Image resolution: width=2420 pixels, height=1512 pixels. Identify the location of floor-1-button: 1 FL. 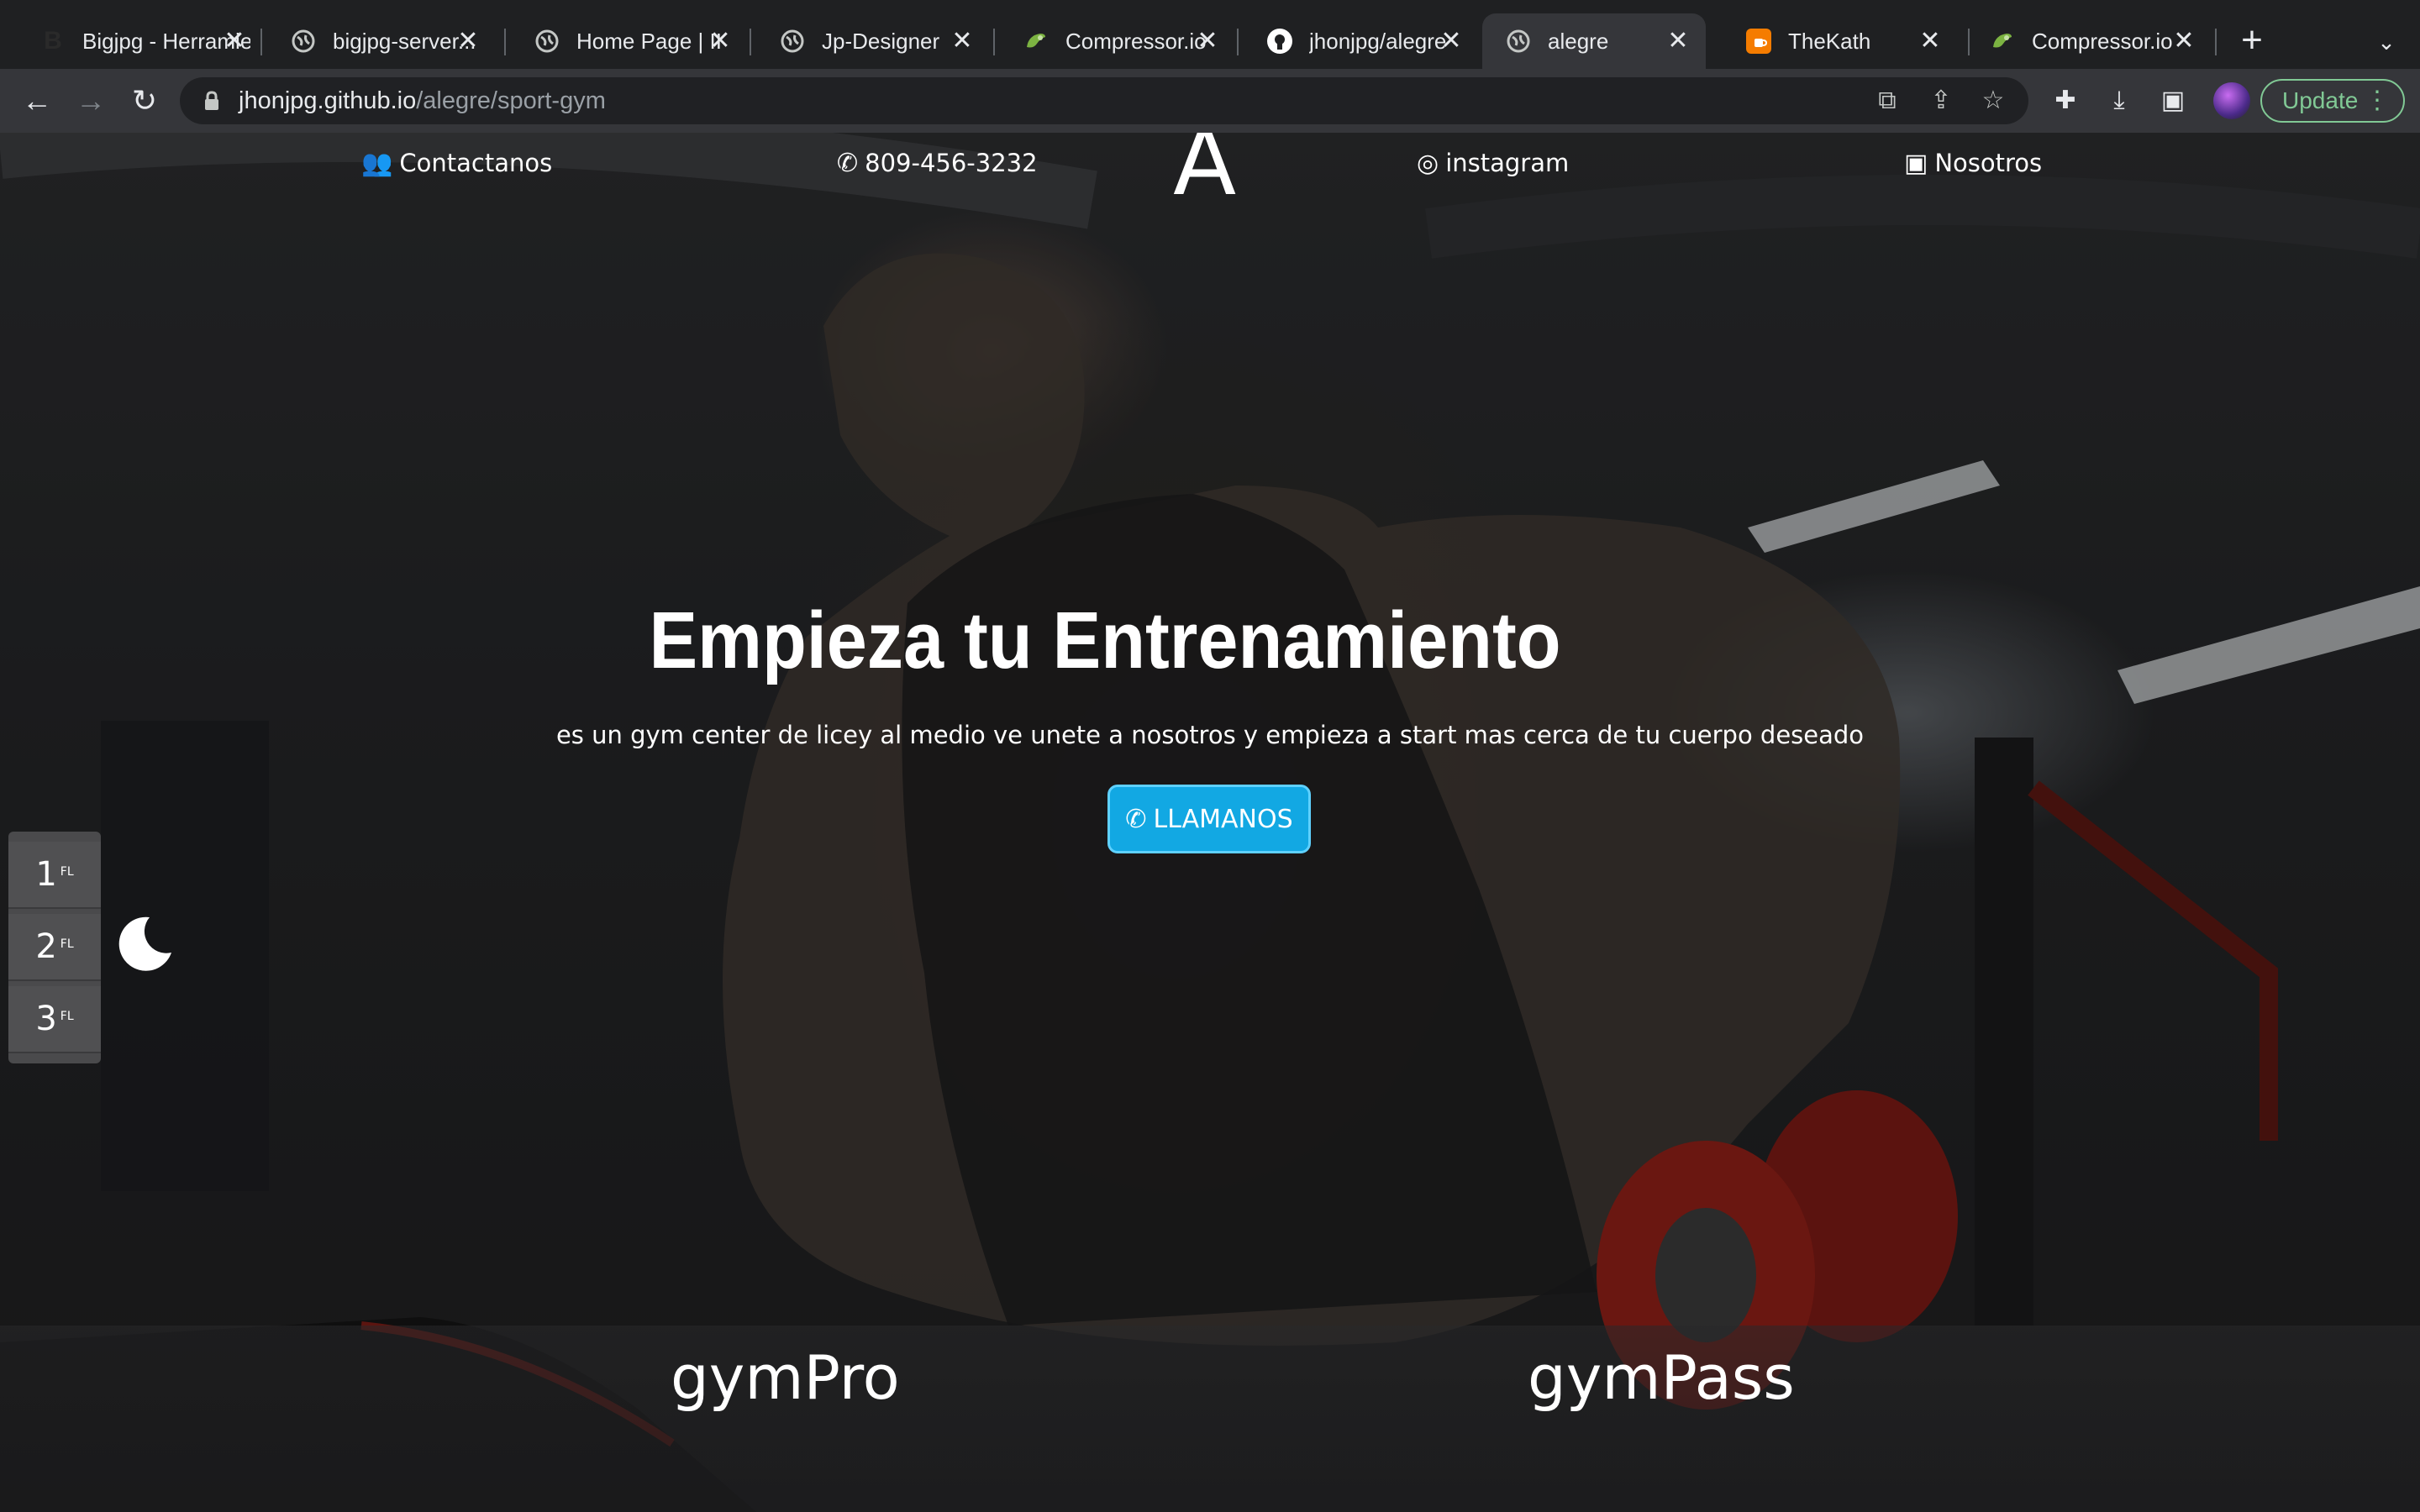
(54, 875).